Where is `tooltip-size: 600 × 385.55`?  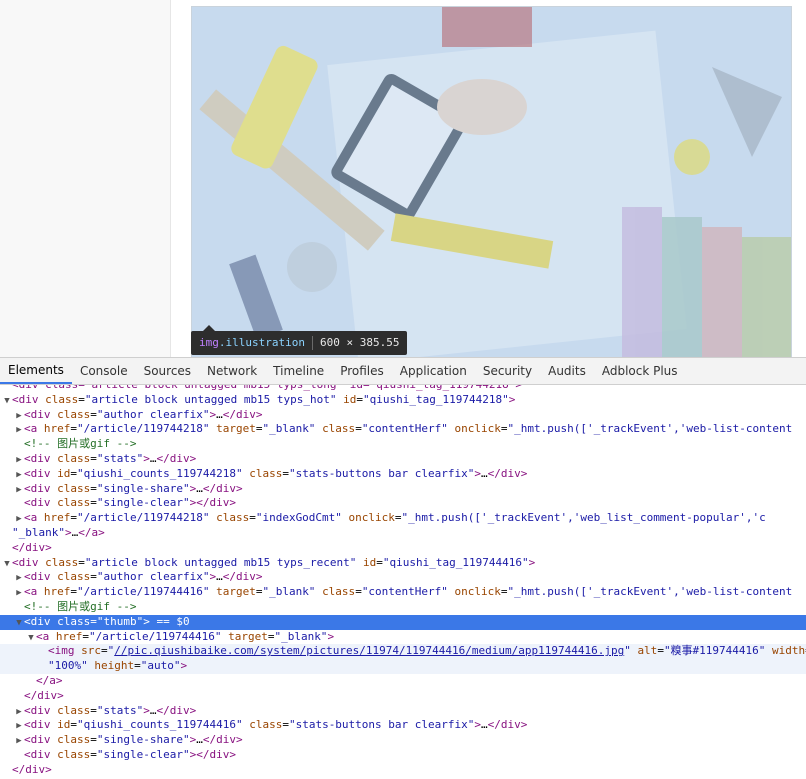 tooltip-size: 600 × 385.55 is located at coordinates (359, 342).